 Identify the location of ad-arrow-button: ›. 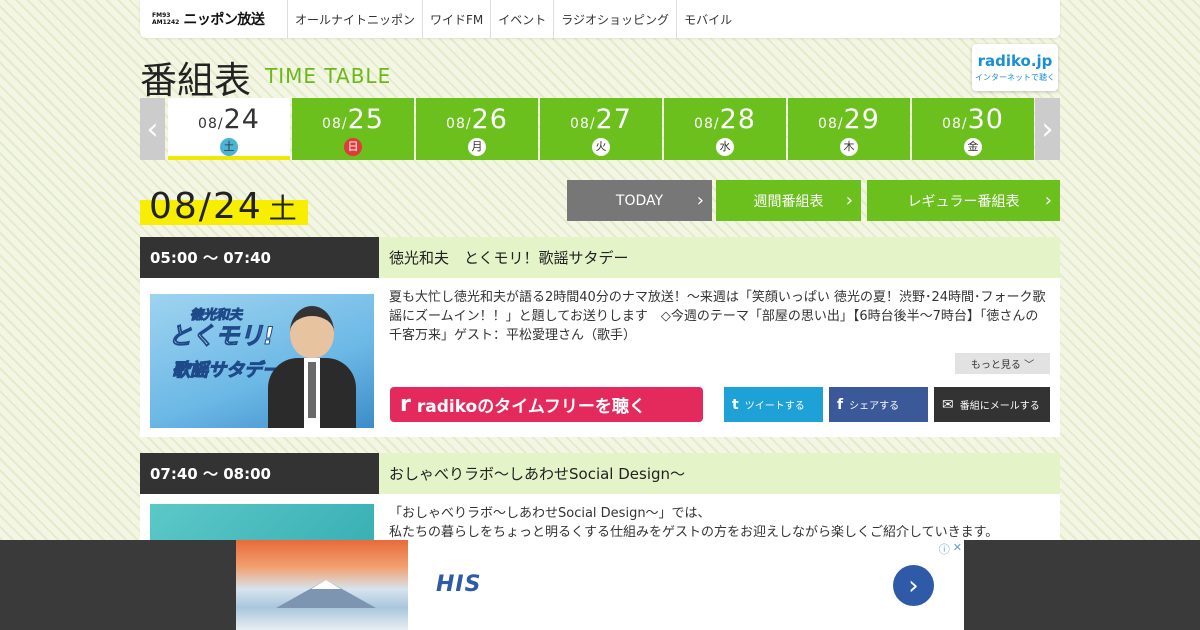
(913, 585).